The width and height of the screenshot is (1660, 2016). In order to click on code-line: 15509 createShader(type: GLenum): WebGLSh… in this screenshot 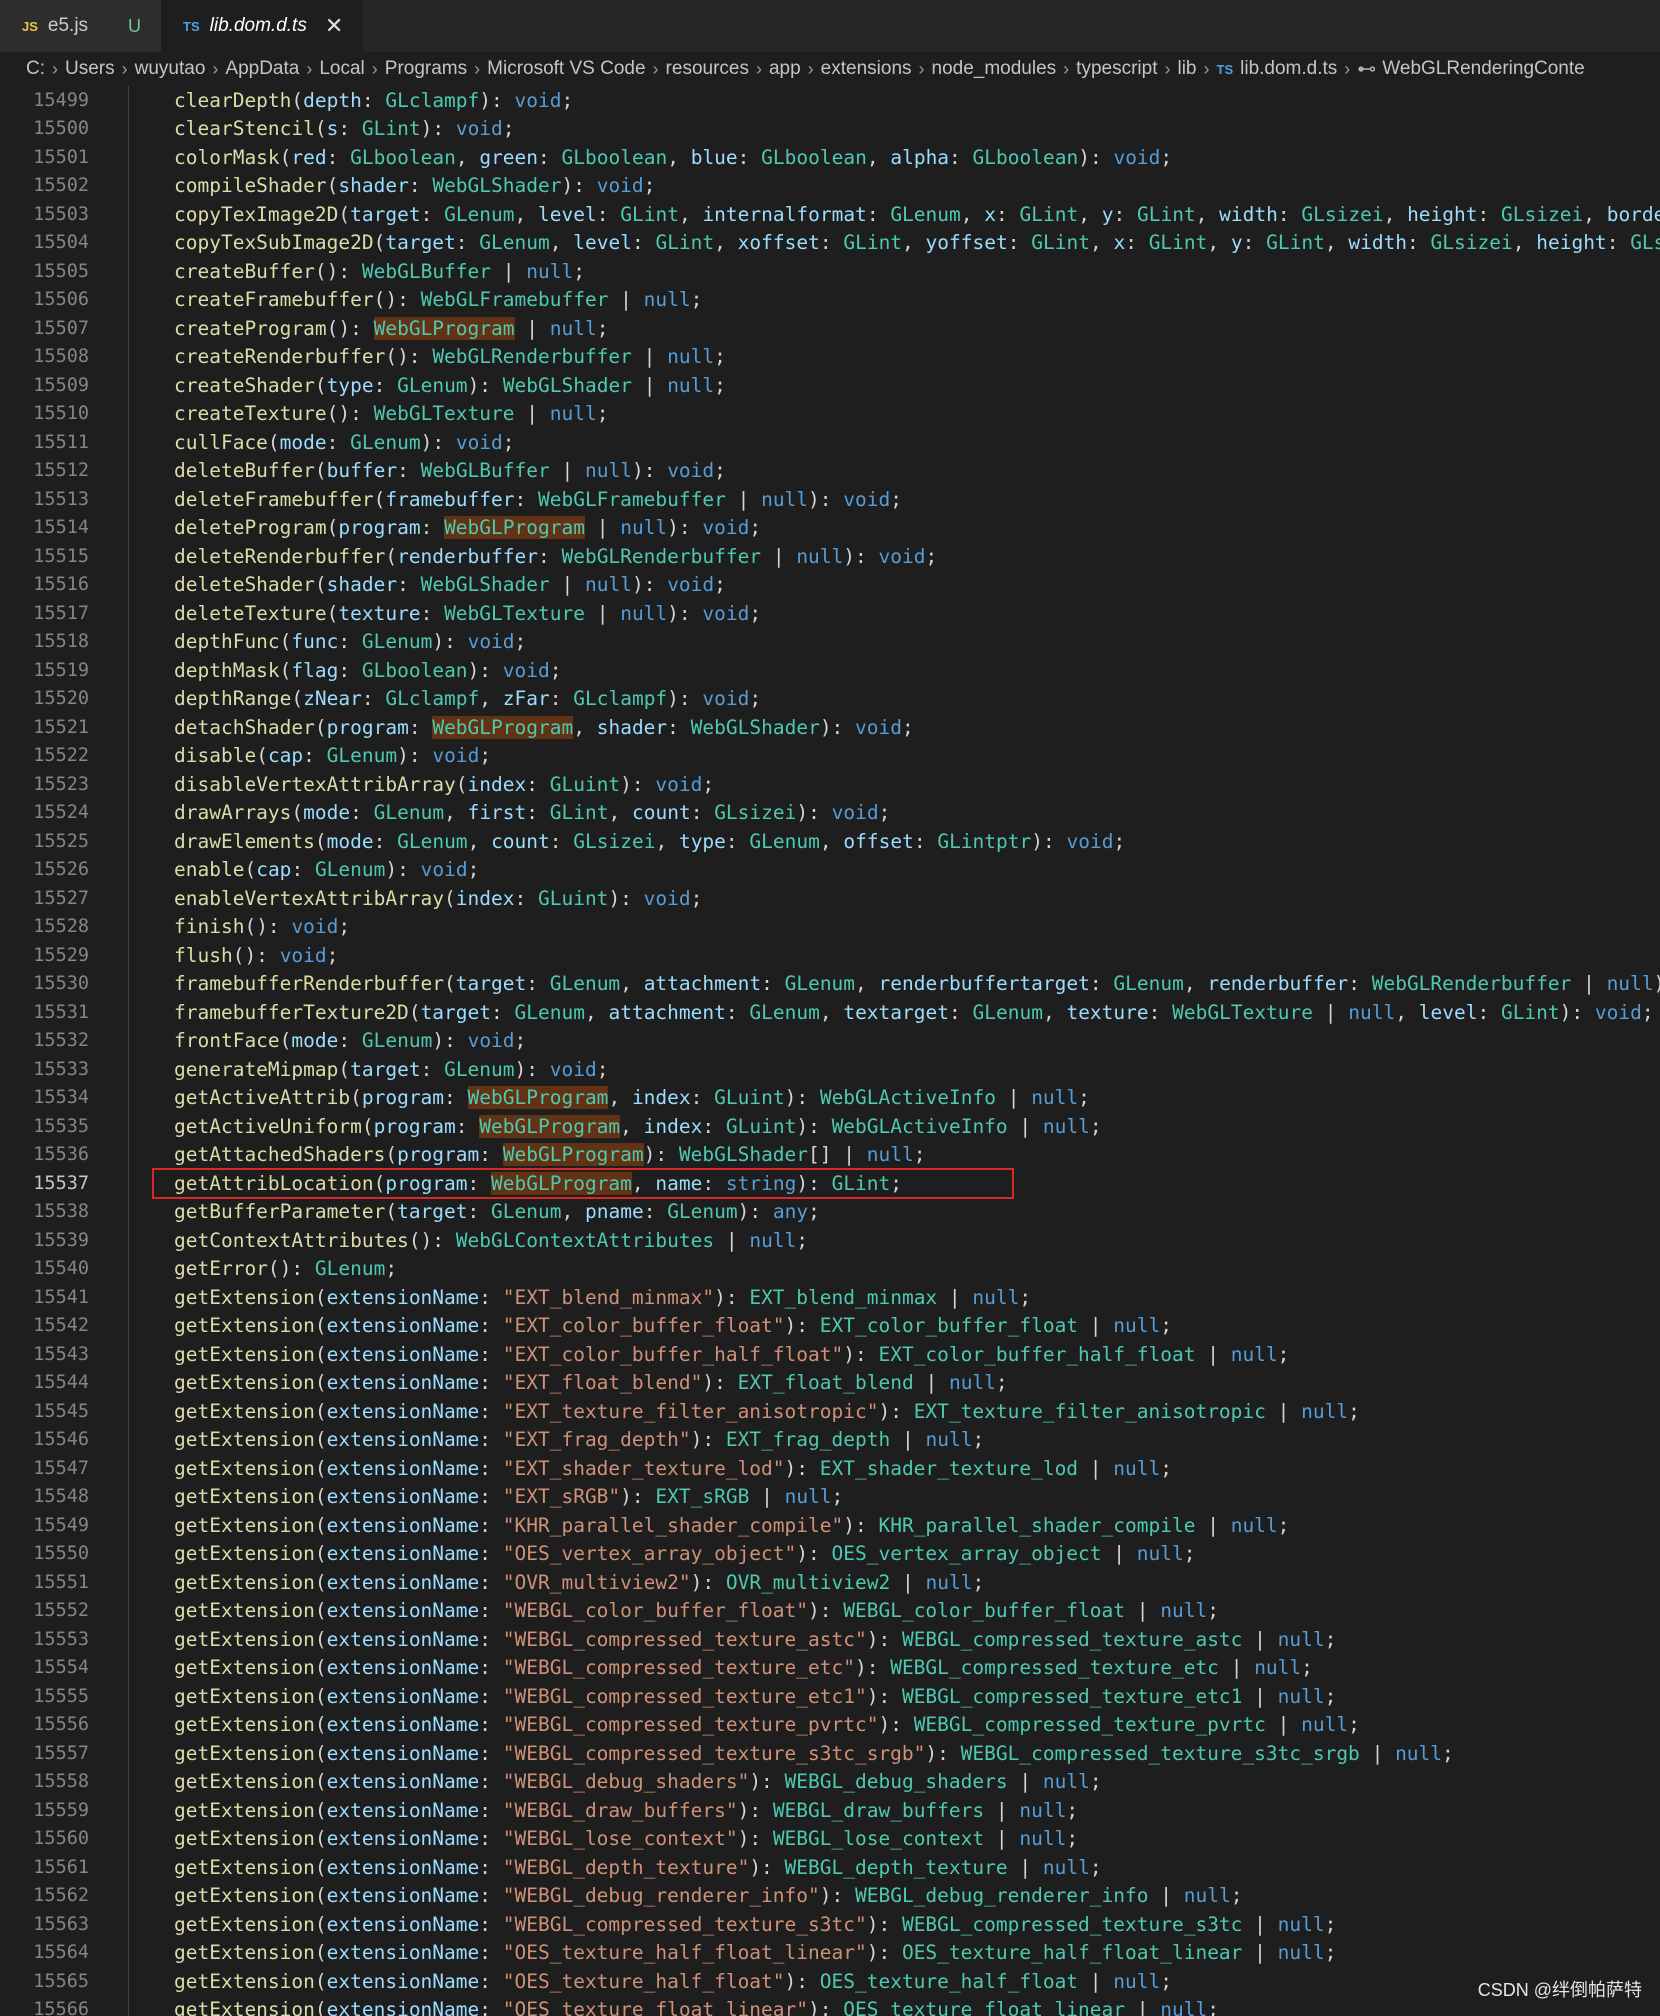, I will do `click(830, 385)`.